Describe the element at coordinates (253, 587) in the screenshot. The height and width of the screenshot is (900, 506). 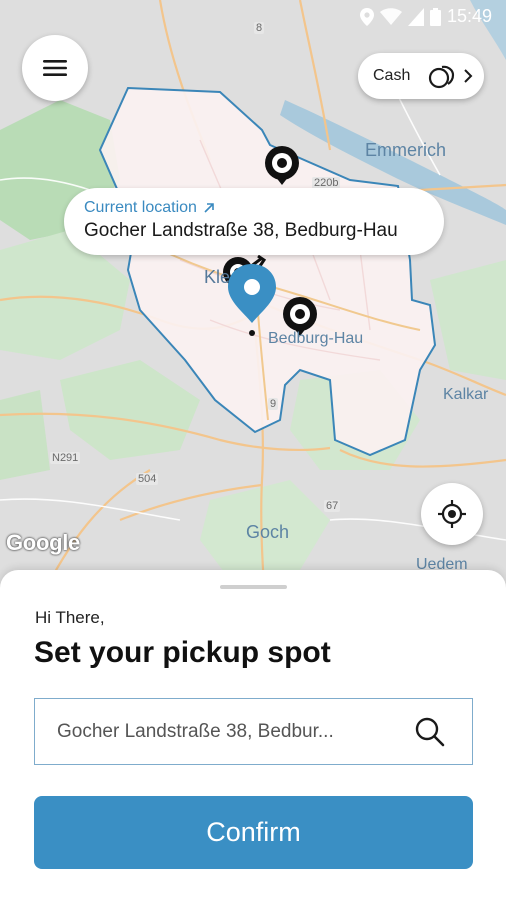
I see `sheet-drag-handle` at that location.